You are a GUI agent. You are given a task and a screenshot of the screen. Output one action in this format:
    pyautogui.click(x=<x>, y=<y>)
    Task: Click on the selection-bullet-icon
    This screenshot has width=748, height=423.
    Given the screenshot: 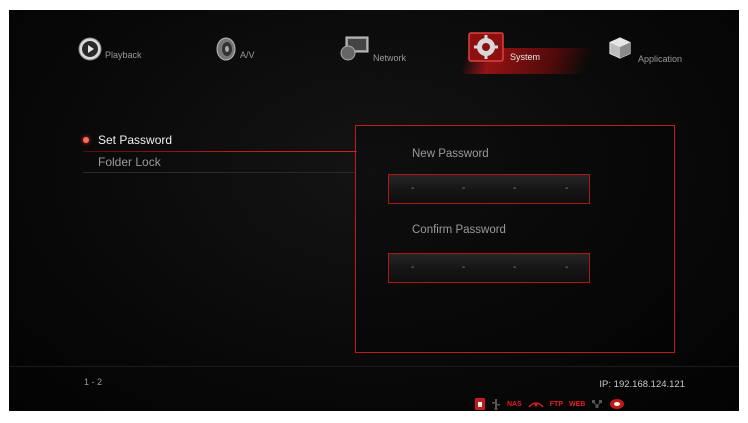 What is the action you would take?
    pyautogui.click(x=86, y=140)
    